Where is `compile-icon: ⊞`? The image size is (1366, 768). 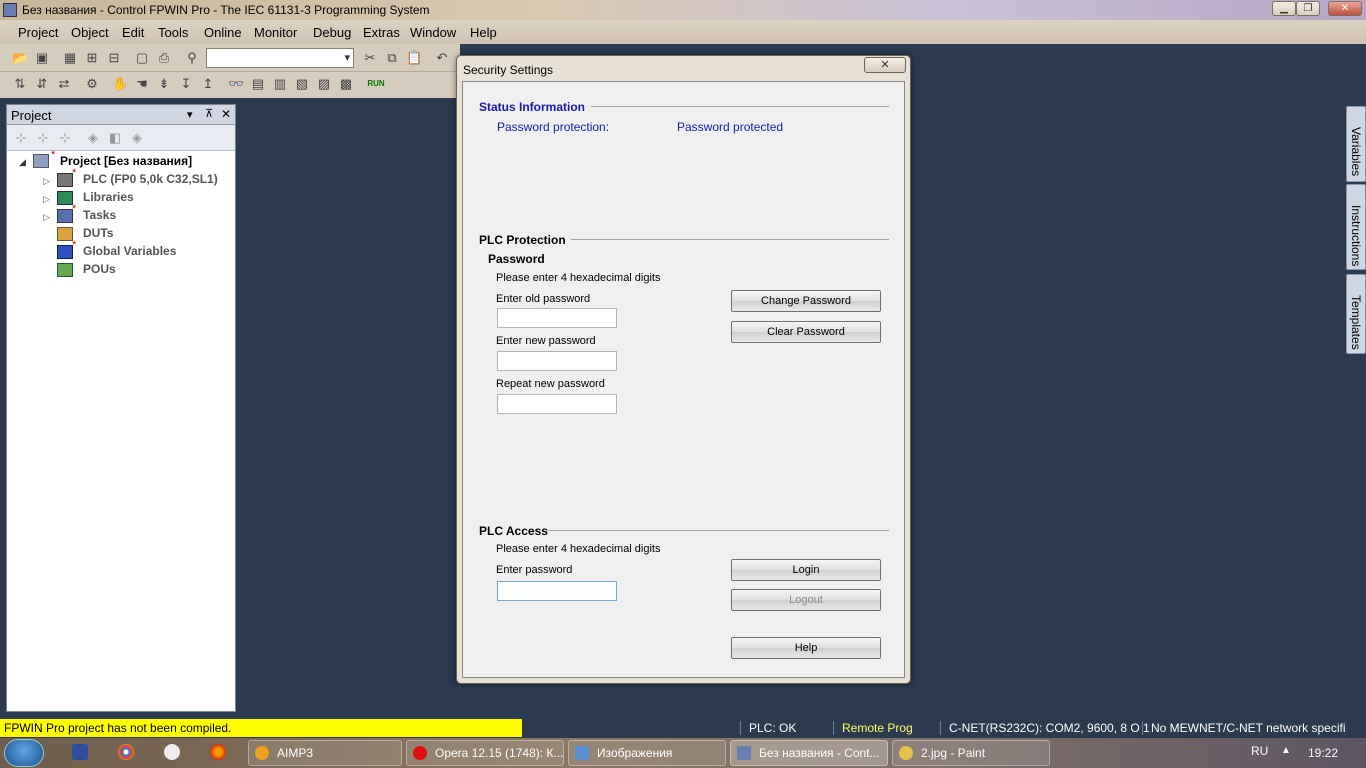 compile-icon: ⊞ is located at coordinates (92, 58).